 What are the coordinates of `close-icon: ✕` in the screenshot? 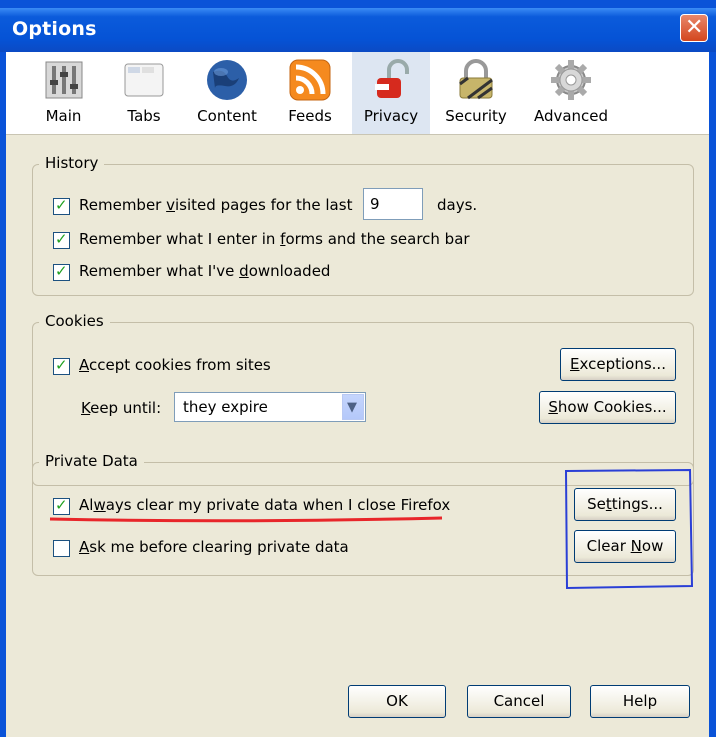 It's located at (694, 27).